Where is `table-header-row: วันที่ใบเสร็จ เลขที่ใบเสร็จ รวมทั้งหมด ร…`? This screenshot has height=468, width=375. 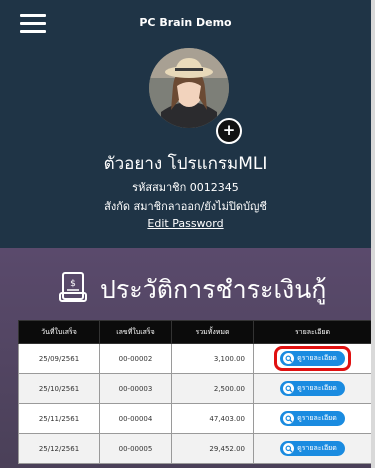 table-header-row: วันที่ใบเสร็จ เลขที่ใบเสร็จ รวมทั้งหมด ร… is located at coordinates (194, 332).